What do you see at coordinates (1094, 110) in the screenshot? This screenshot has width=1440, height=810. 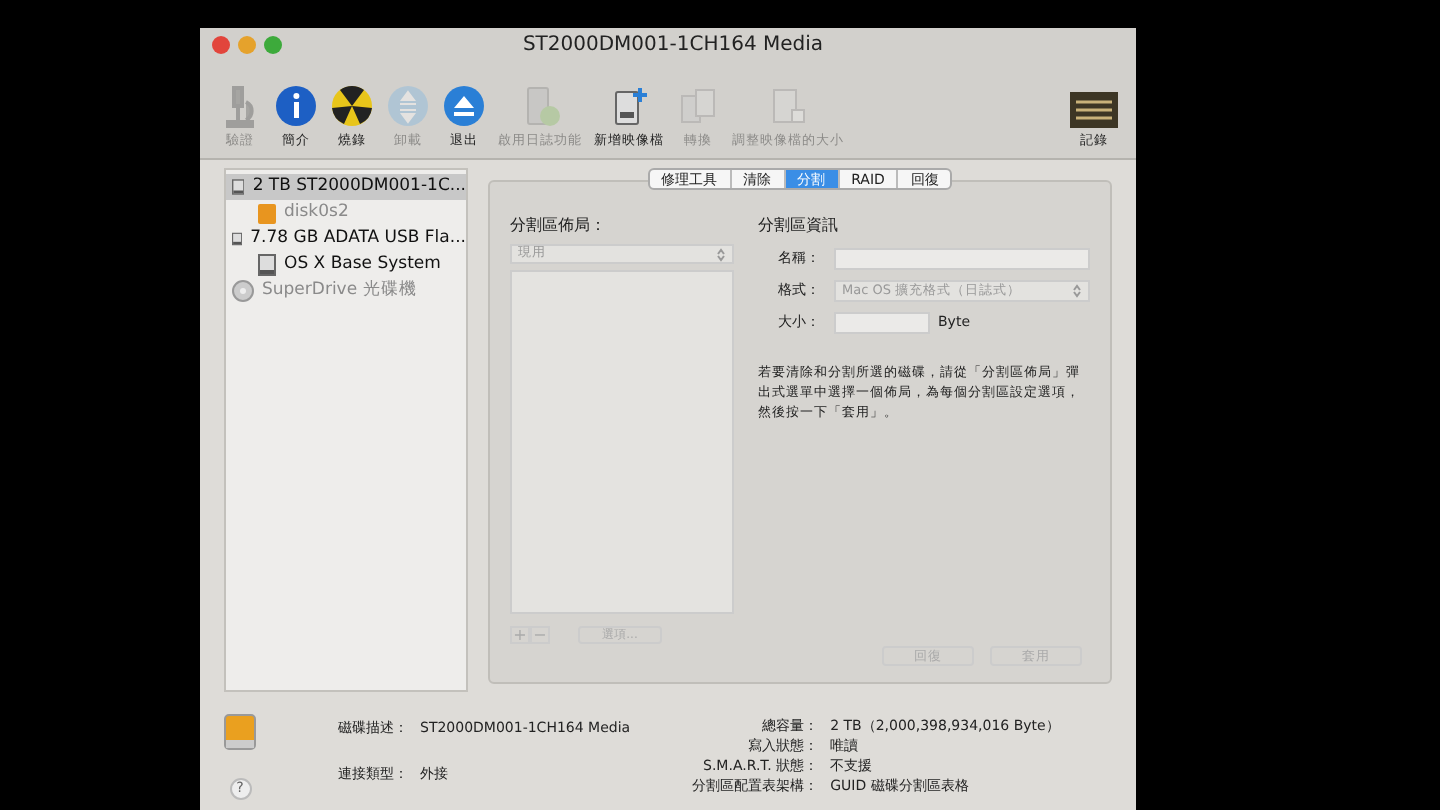 I see `log-icon` at bounding box center [1094, 110].